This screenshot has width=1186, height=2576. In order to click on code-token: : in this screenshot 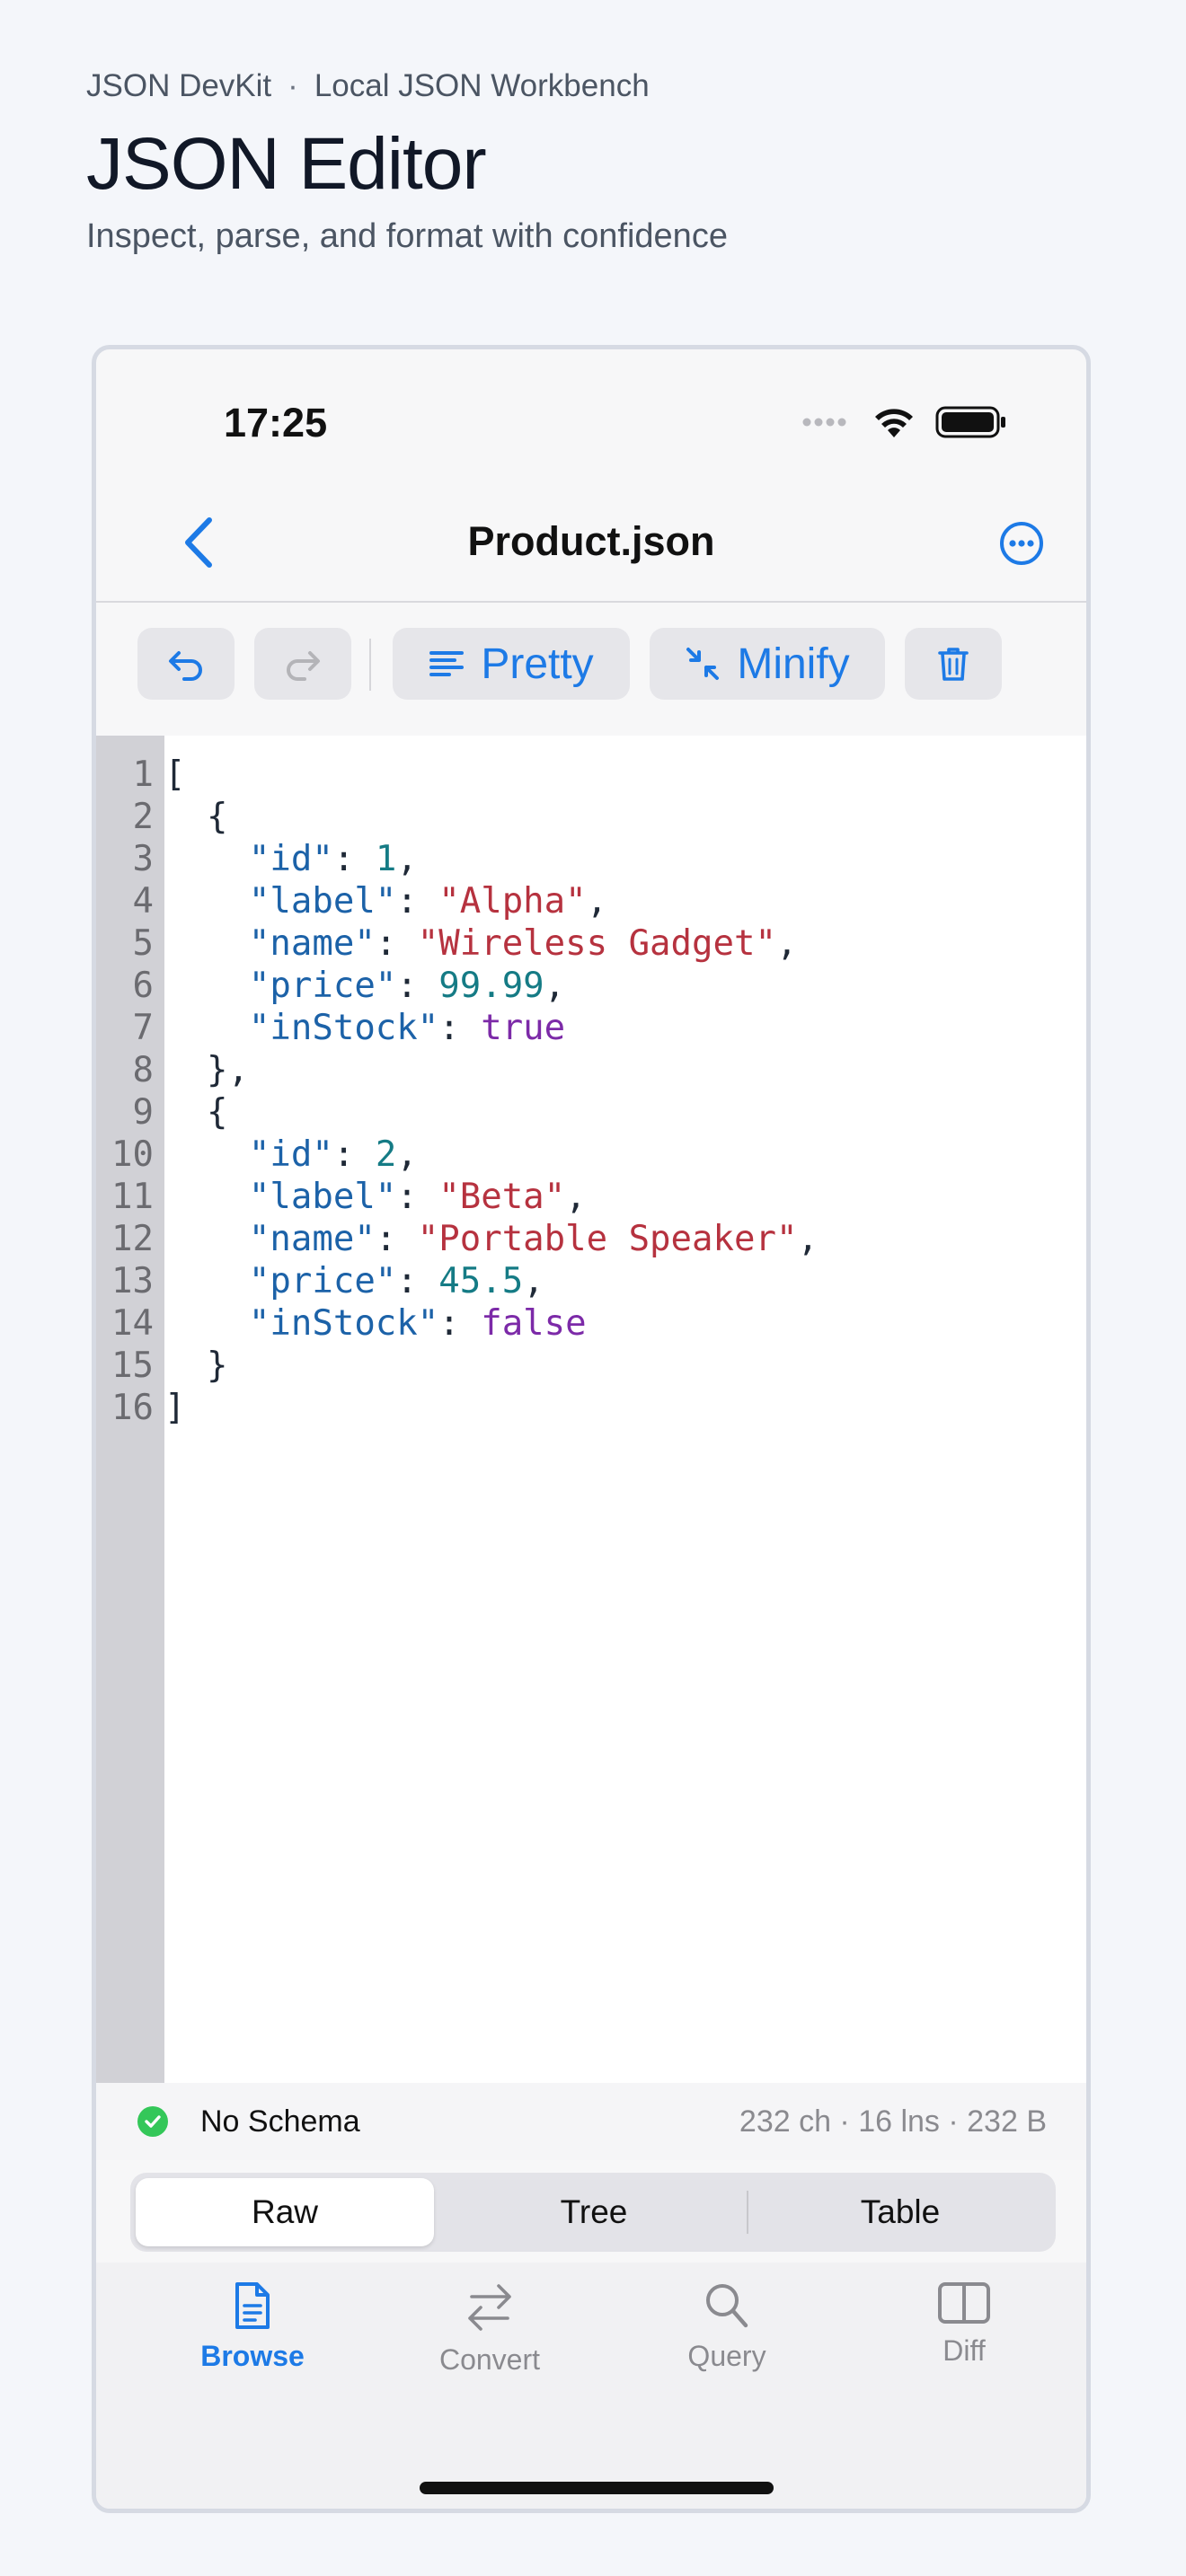, I will do `click(417, 1197)`.